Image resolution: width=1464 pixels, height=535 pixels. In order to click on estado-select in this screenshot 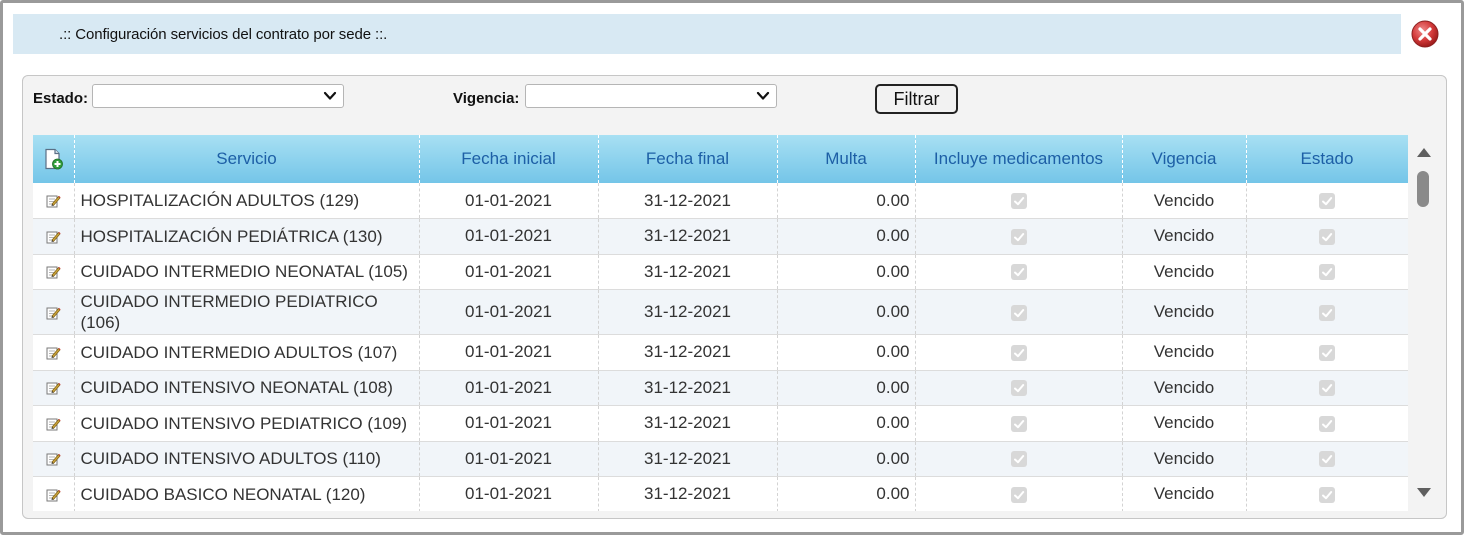, I will do `click(218, 96)`.